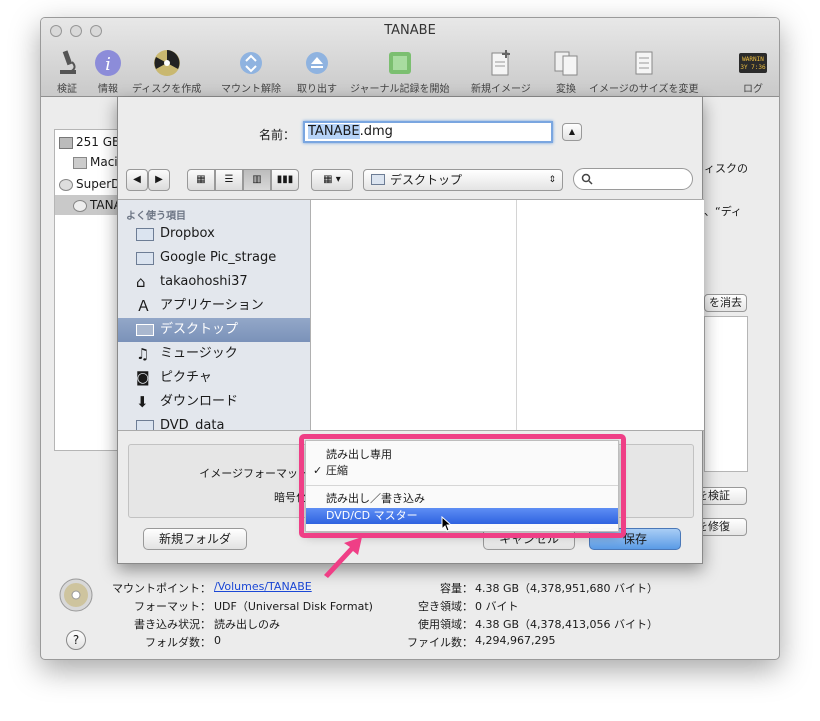 The height and width of the screenshot is (721, 820). I want to click on annotation-arrow-icon, so click(343, 557).